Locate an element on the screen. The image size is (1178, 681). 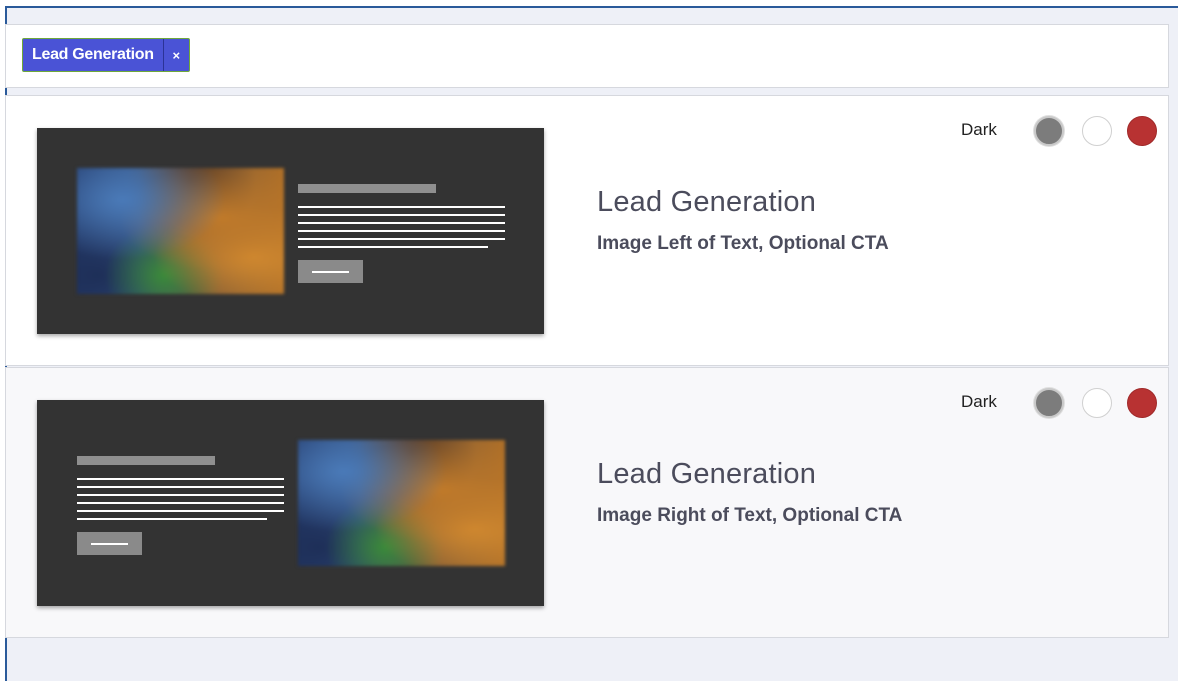
filter-tag-label: Lead Generation is located at coordinates (93, 54).